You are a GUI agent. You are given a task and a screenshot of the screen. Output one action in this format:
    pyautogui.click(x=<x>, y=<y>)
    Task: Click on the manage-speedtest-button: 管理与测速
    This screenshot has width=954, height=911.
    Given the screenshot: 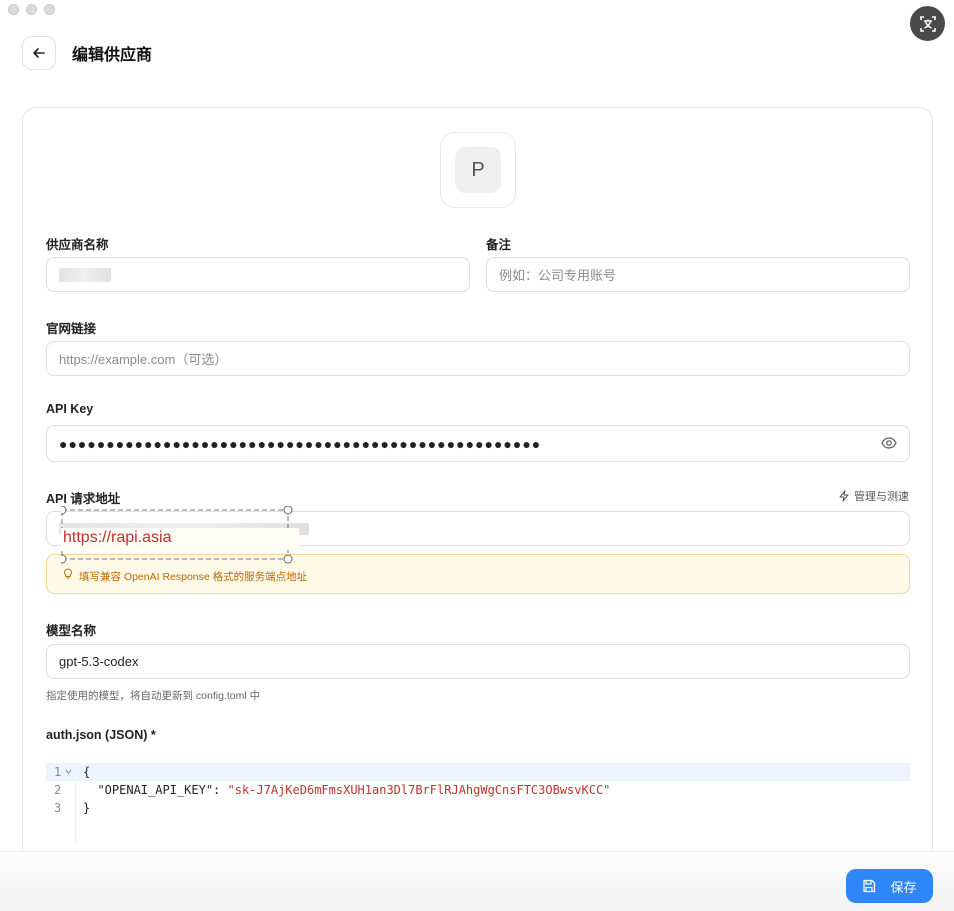 What is the action you would take?
    pyautogui.click(x=873, y=496)
    